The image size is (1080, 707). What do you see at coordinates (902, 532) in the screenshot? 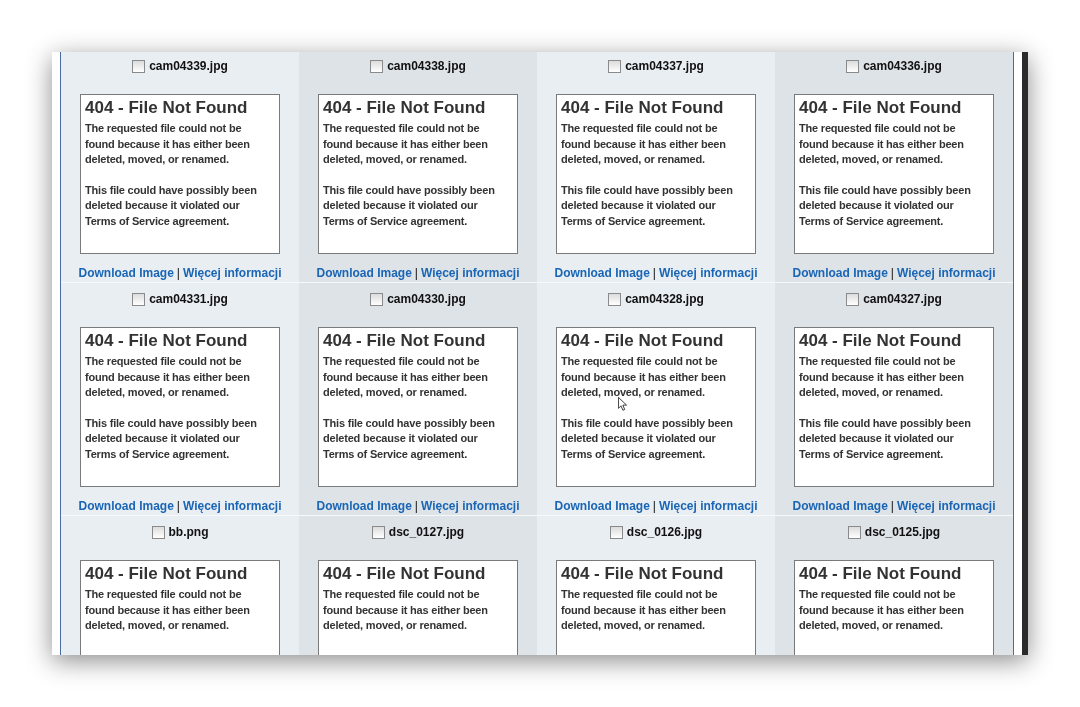
I see `file-name: dsc_0125.jpg` at bounding box center [902, 532].